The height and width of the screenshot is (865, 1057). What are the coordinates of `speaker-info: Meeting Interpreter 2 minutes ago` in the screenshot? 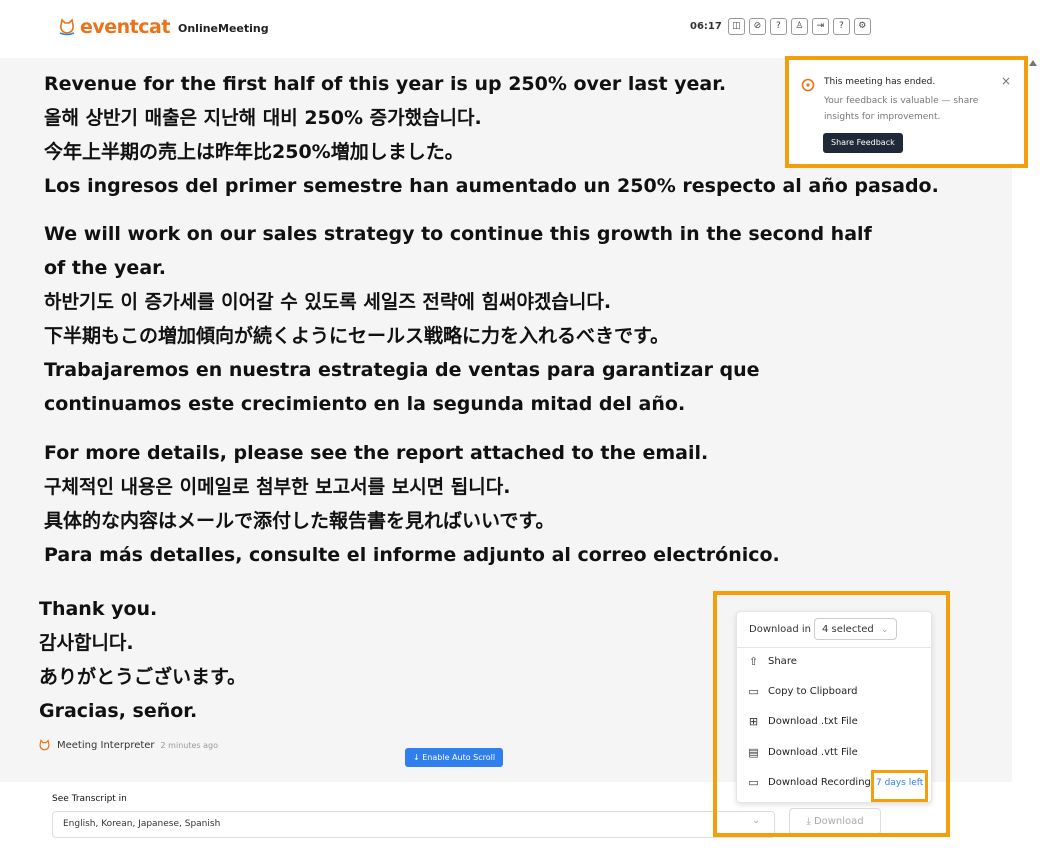 It's located at (128, 745).